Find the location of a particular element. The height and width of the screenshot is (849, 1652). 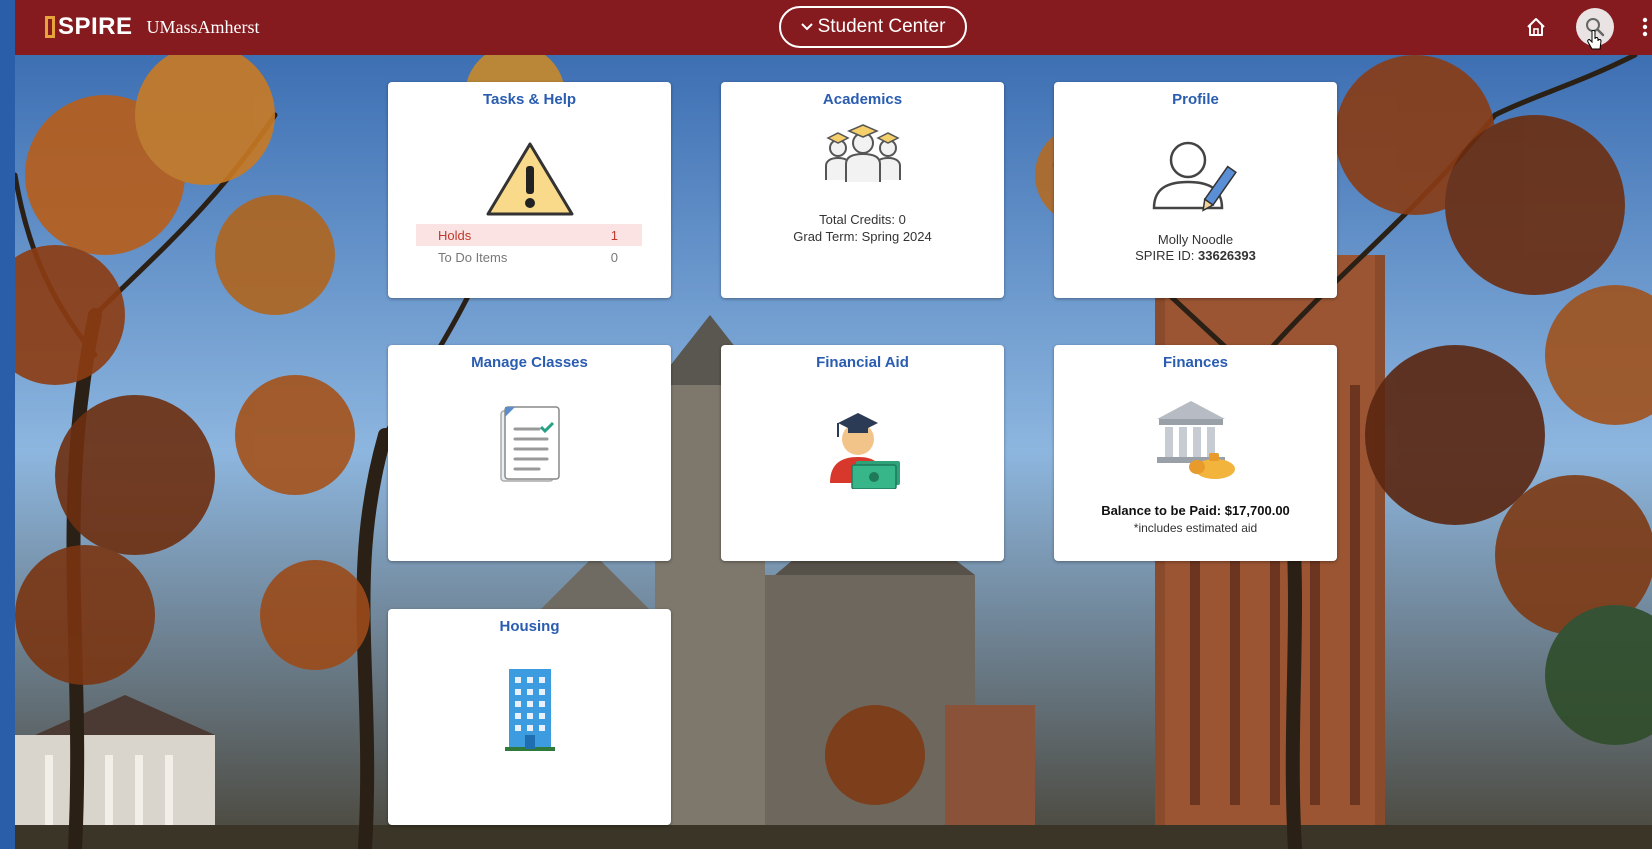

tile-manage-classes: Manage Classes is located at coordinates (529, 453).